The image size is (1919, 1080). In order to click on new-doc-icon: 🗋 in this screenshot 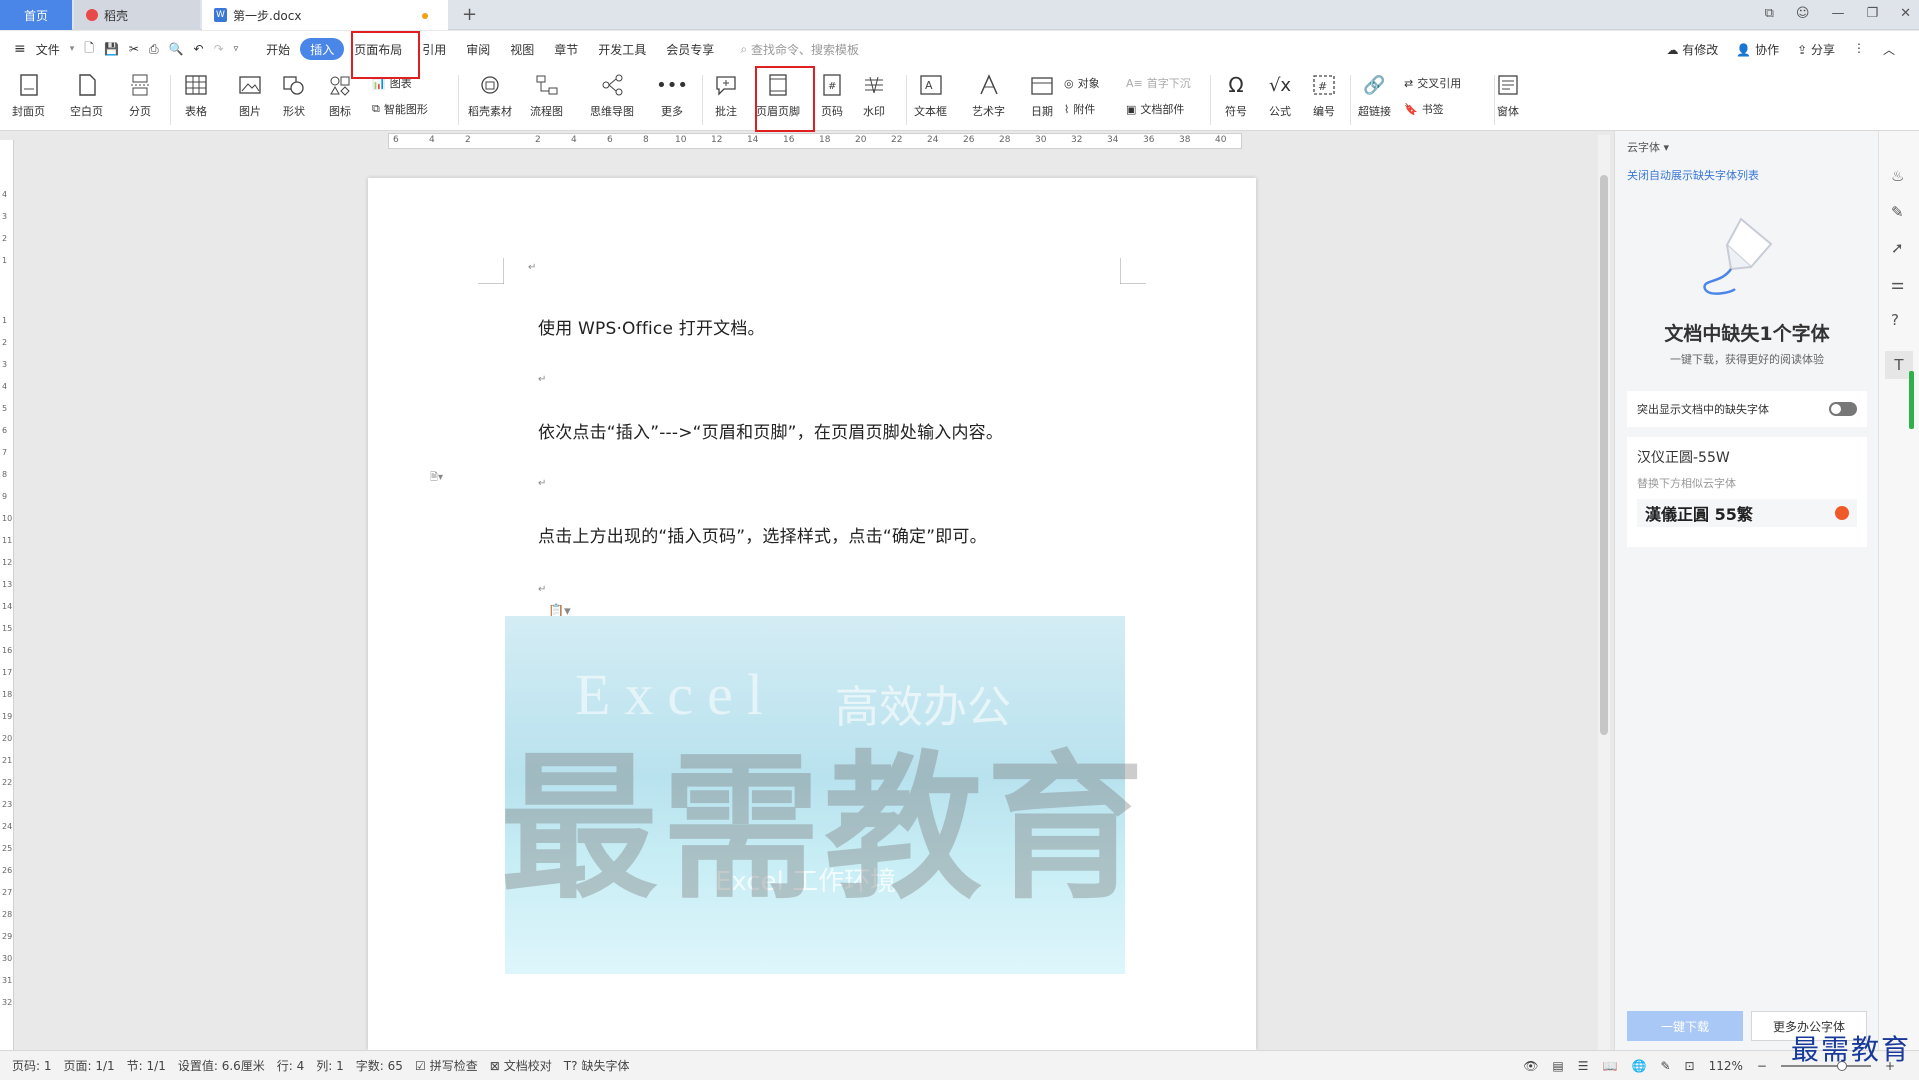, I will do `click(89, 49)`.